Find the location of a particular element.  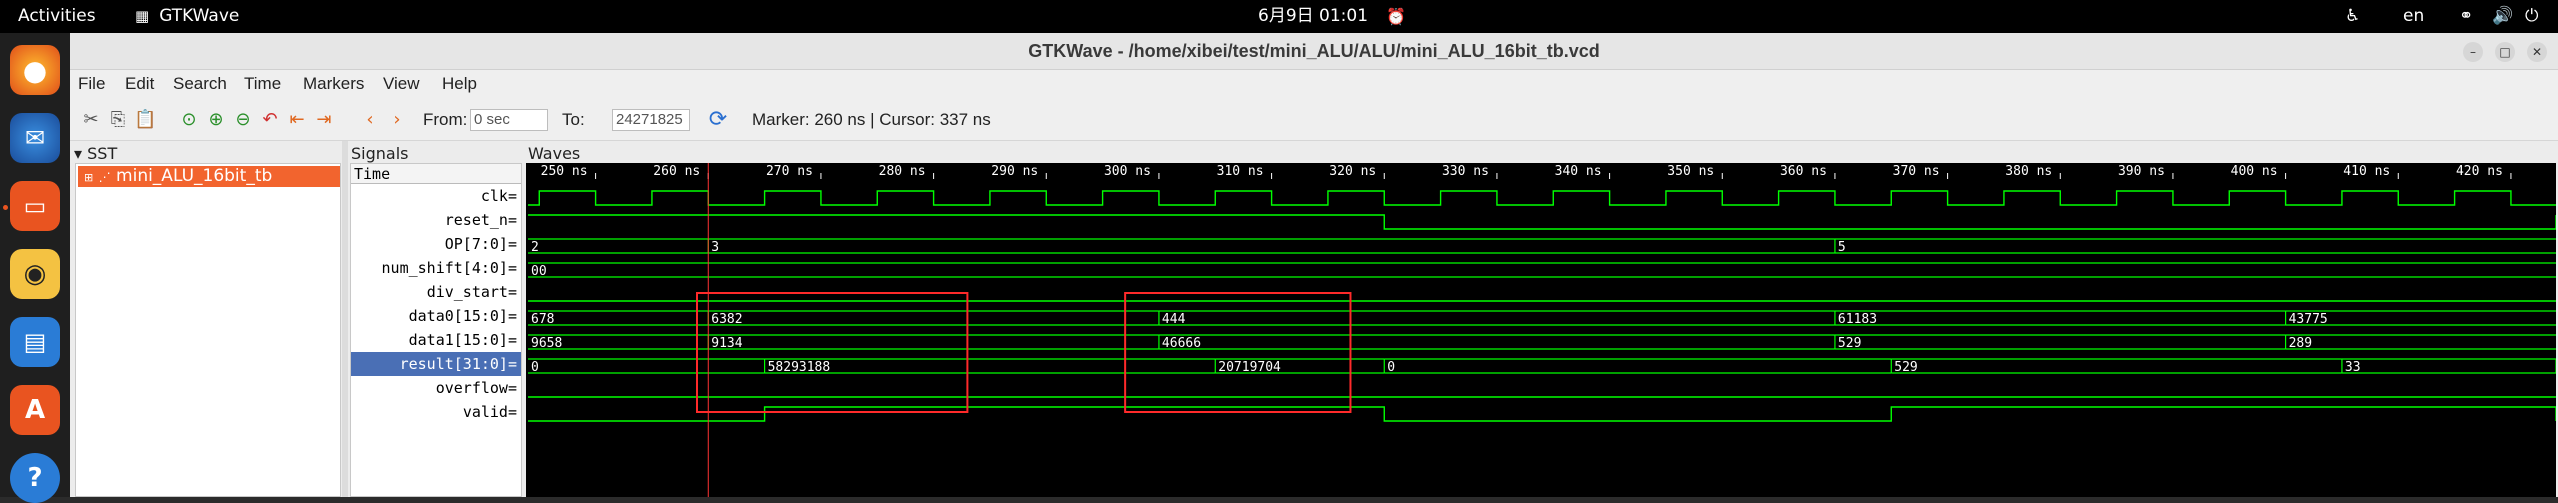

signals-header: Signals is located at coordinates (380, 153).